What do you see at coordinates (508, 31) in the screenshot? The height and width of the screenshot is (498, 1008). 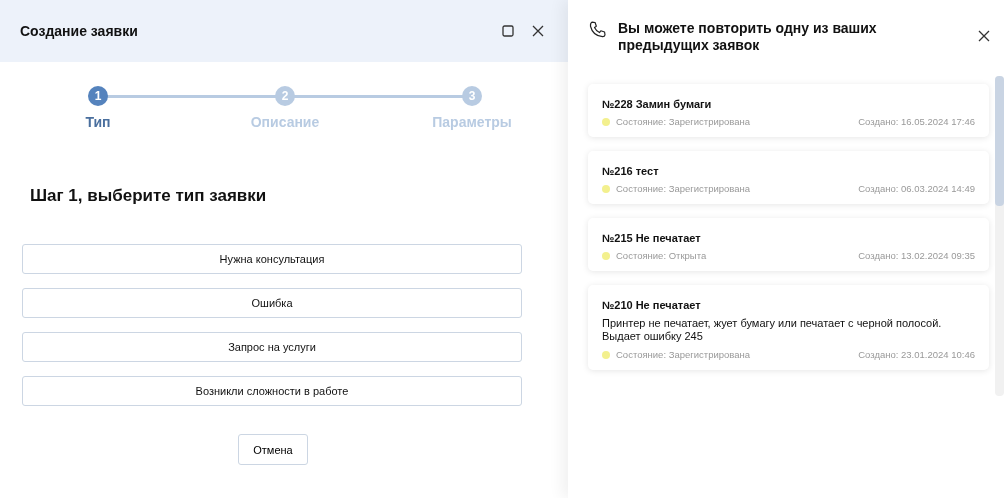 I see `maximize-icon` at bounding box center [508, 31].